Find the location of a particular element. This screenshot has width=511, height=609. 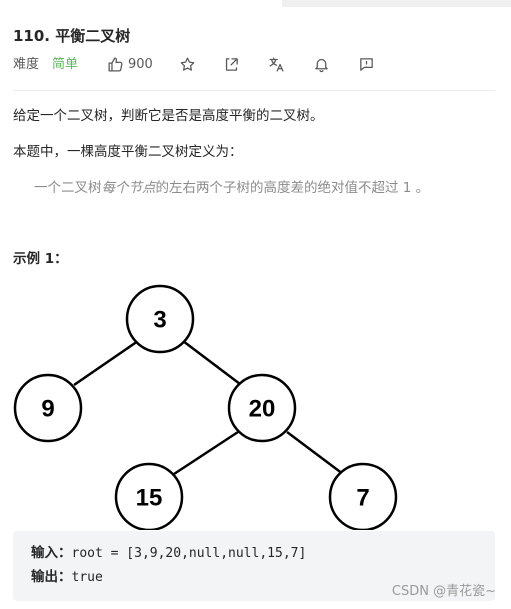

watermark: CSDN @青花瓷~ is located at coordinates (443, 591).